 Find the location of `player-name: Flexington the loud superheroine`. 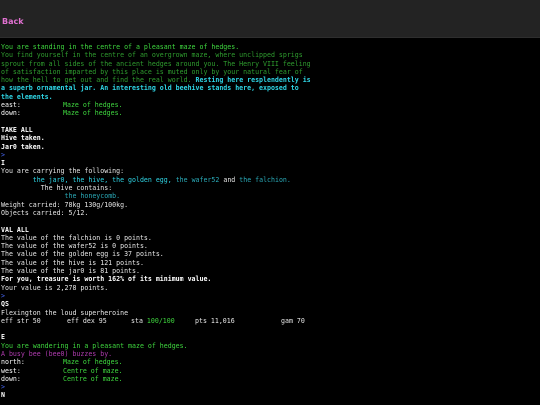

player-name: Flexington the loud superheroine is located at coordinates (65, 312).